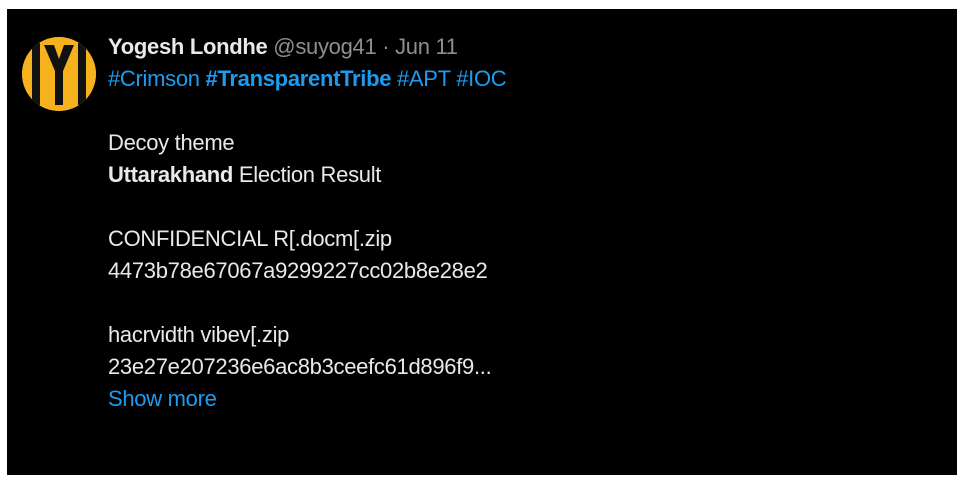  What do you see at coordinates (324, 46) in the screenshot?
I see `author-handle: @suyog41` at bounding box center [324, 46].